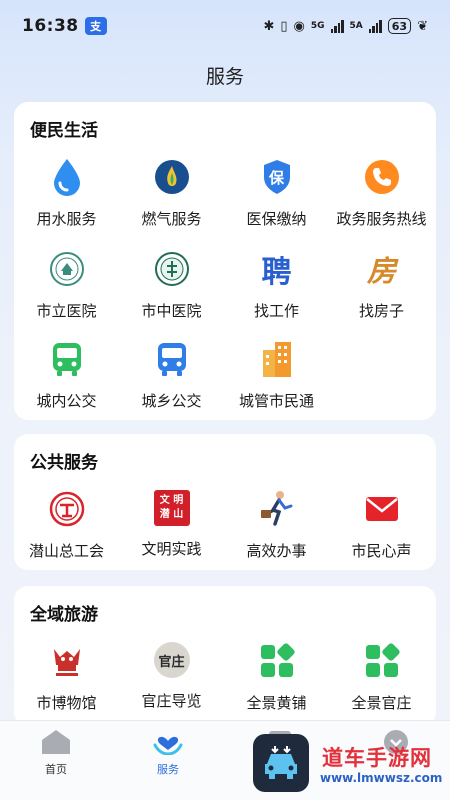 This screenshot has width=450, height=800. I want to click on service-label: 市民心声, so click(381, 551).